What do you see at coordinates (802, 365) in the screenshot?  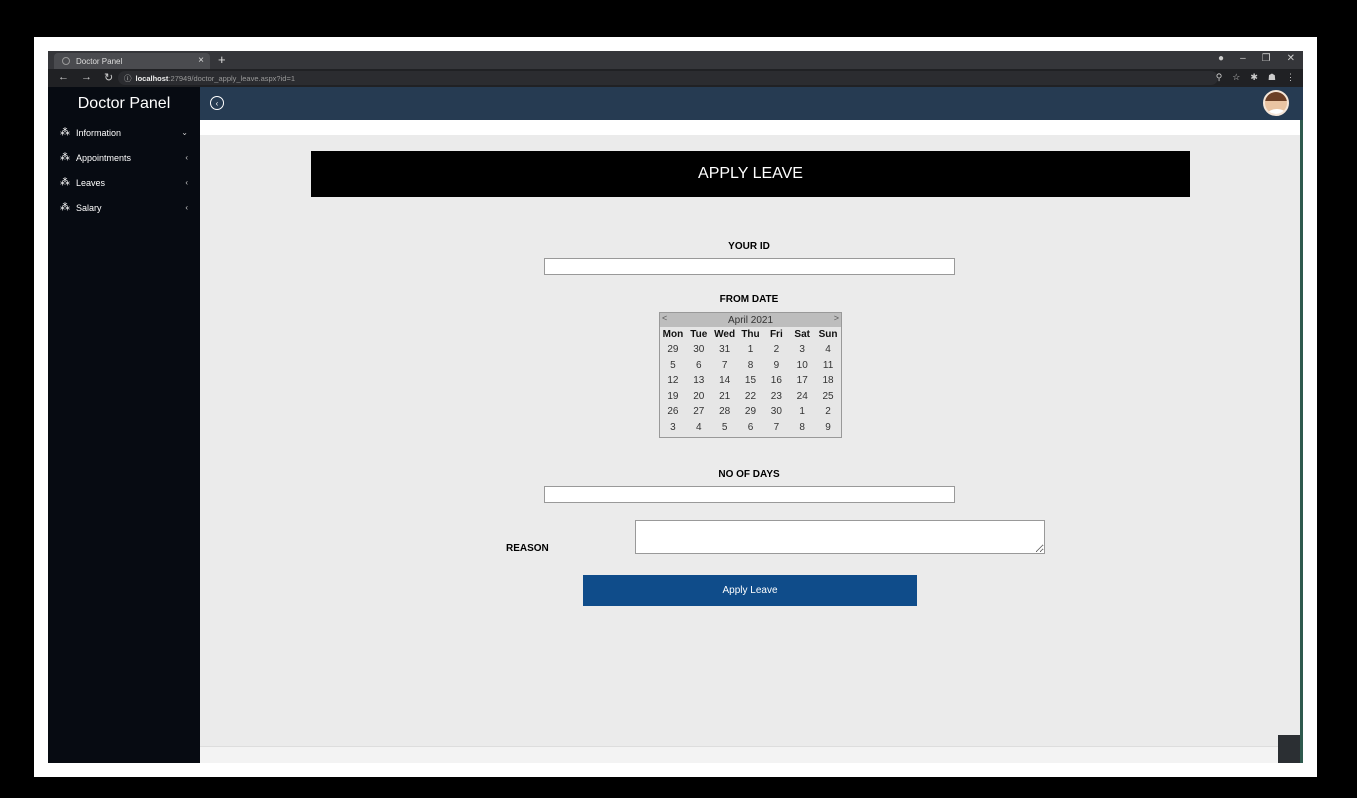 I see `calendar-day: 10` at bounding box center [802, 365].